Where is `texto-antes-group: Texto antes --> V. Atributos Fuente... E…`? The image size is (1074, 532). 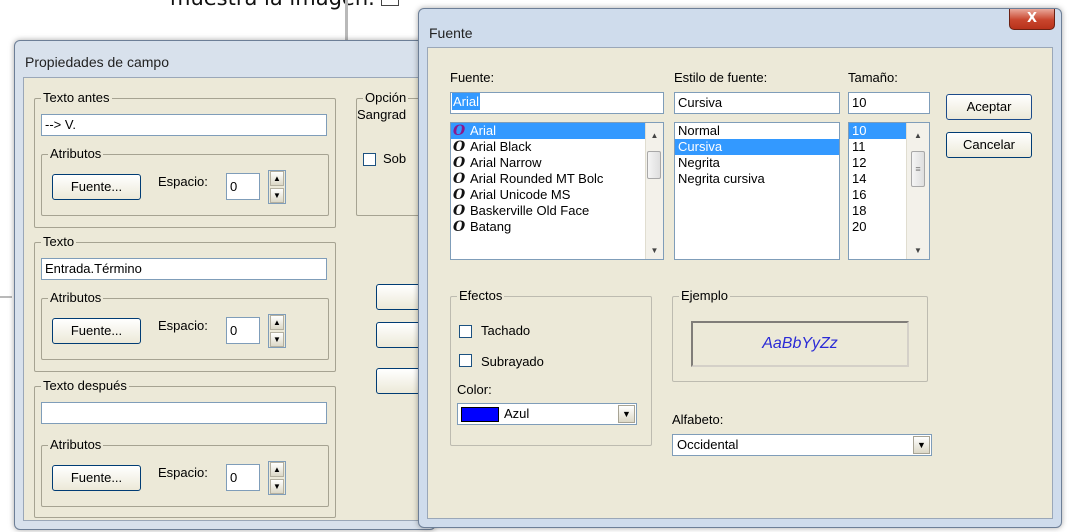 texto-antes-group: Texto antes --> V. Atributos Fuente... E… is located at coordinates (185, 159).